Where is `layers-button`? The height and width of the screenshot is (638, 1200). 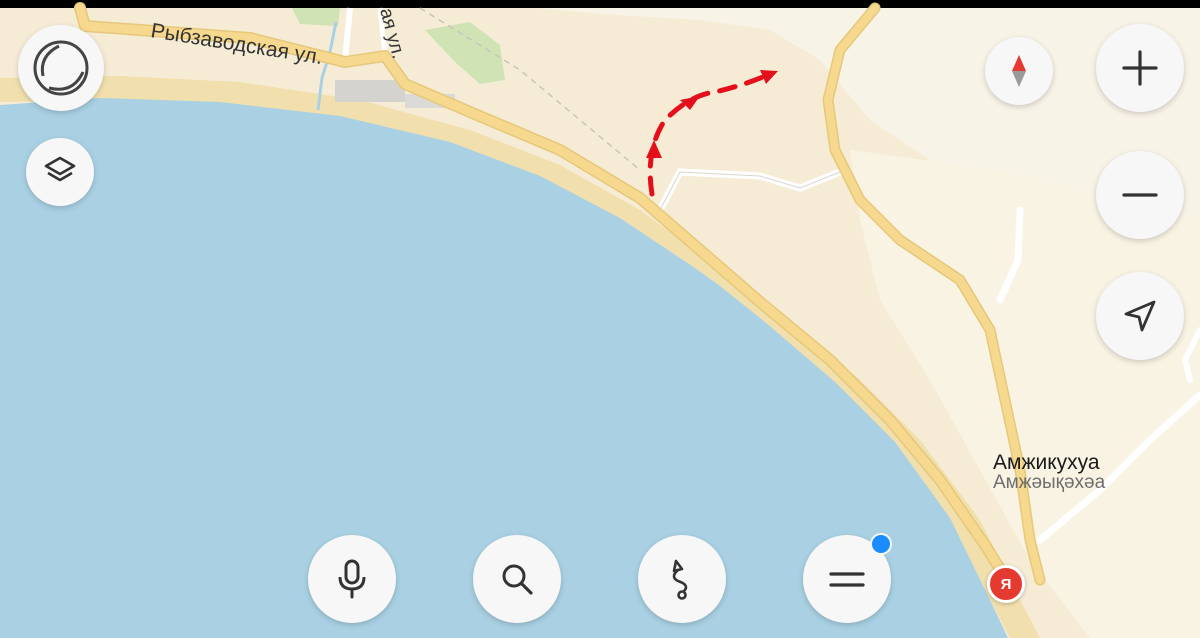 layers-button is located at coordinates (60, 172).